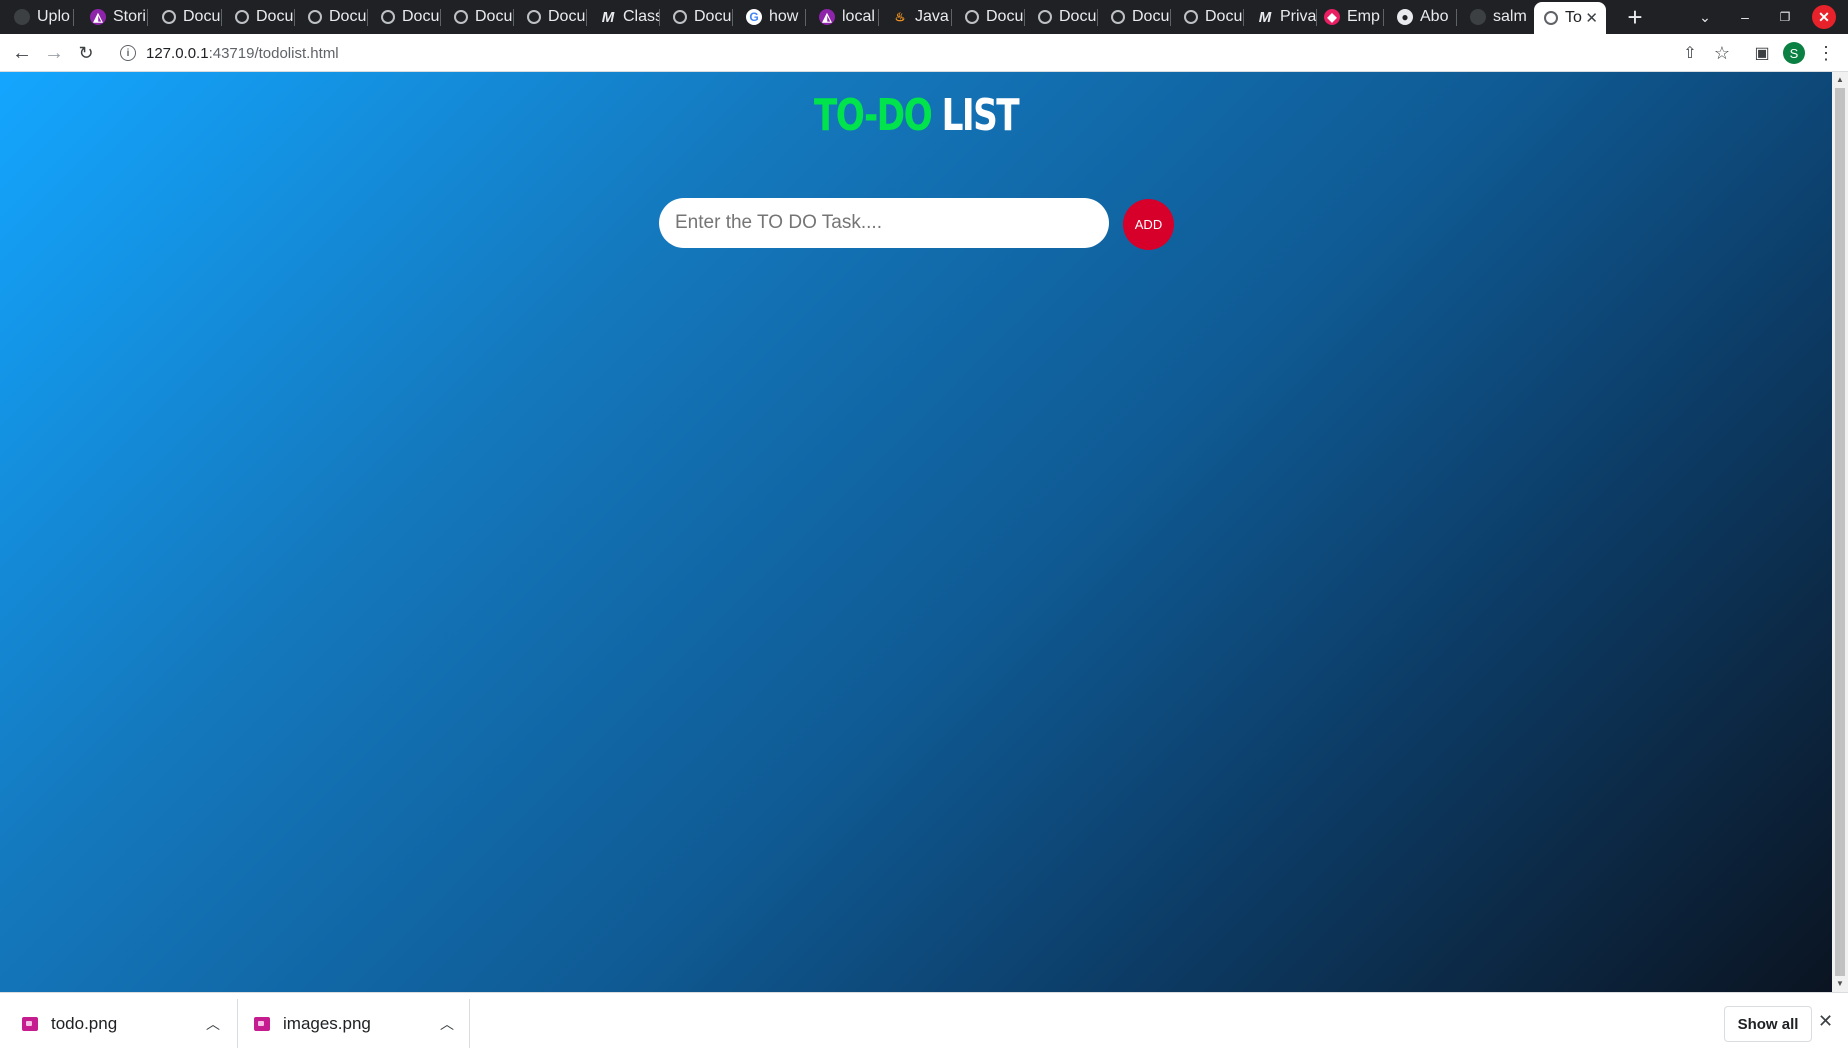  Describe the element at coordinates (827, 17) in the screenshot. I see `purple-app-icon: ◭` at that location.